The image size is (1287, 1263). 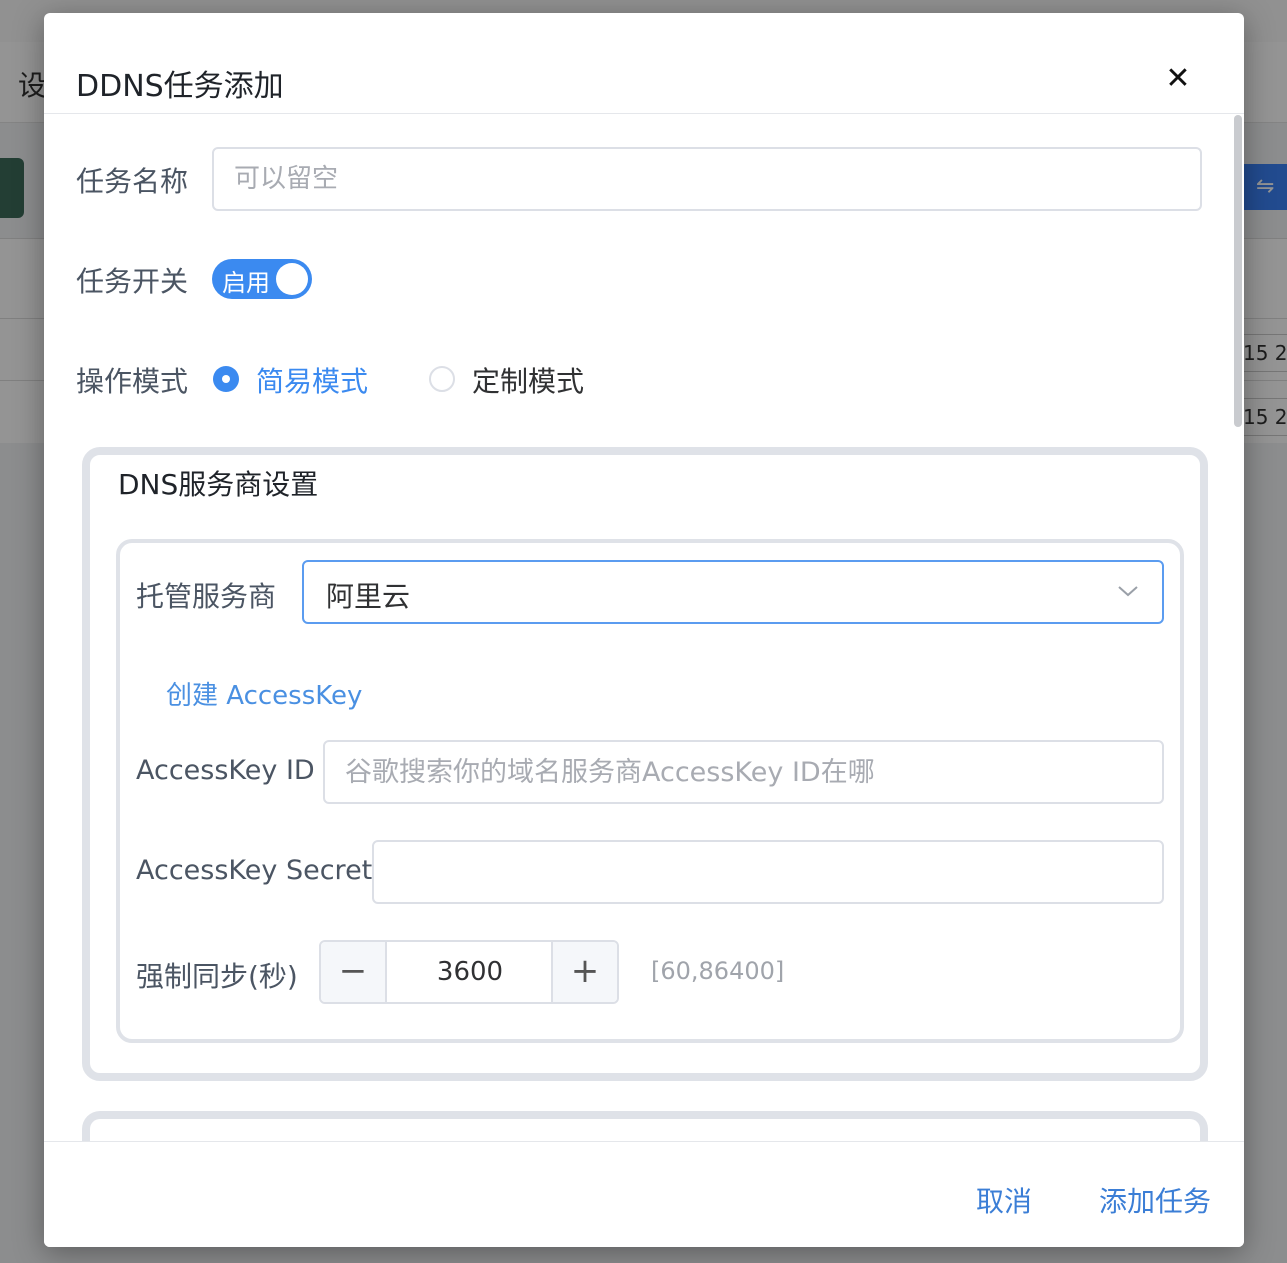 What do you see at coordinates (217, 976) in the screenshot?
I see `force-sync-label: 强制同步(秒)` at bounding box center [217, 976].